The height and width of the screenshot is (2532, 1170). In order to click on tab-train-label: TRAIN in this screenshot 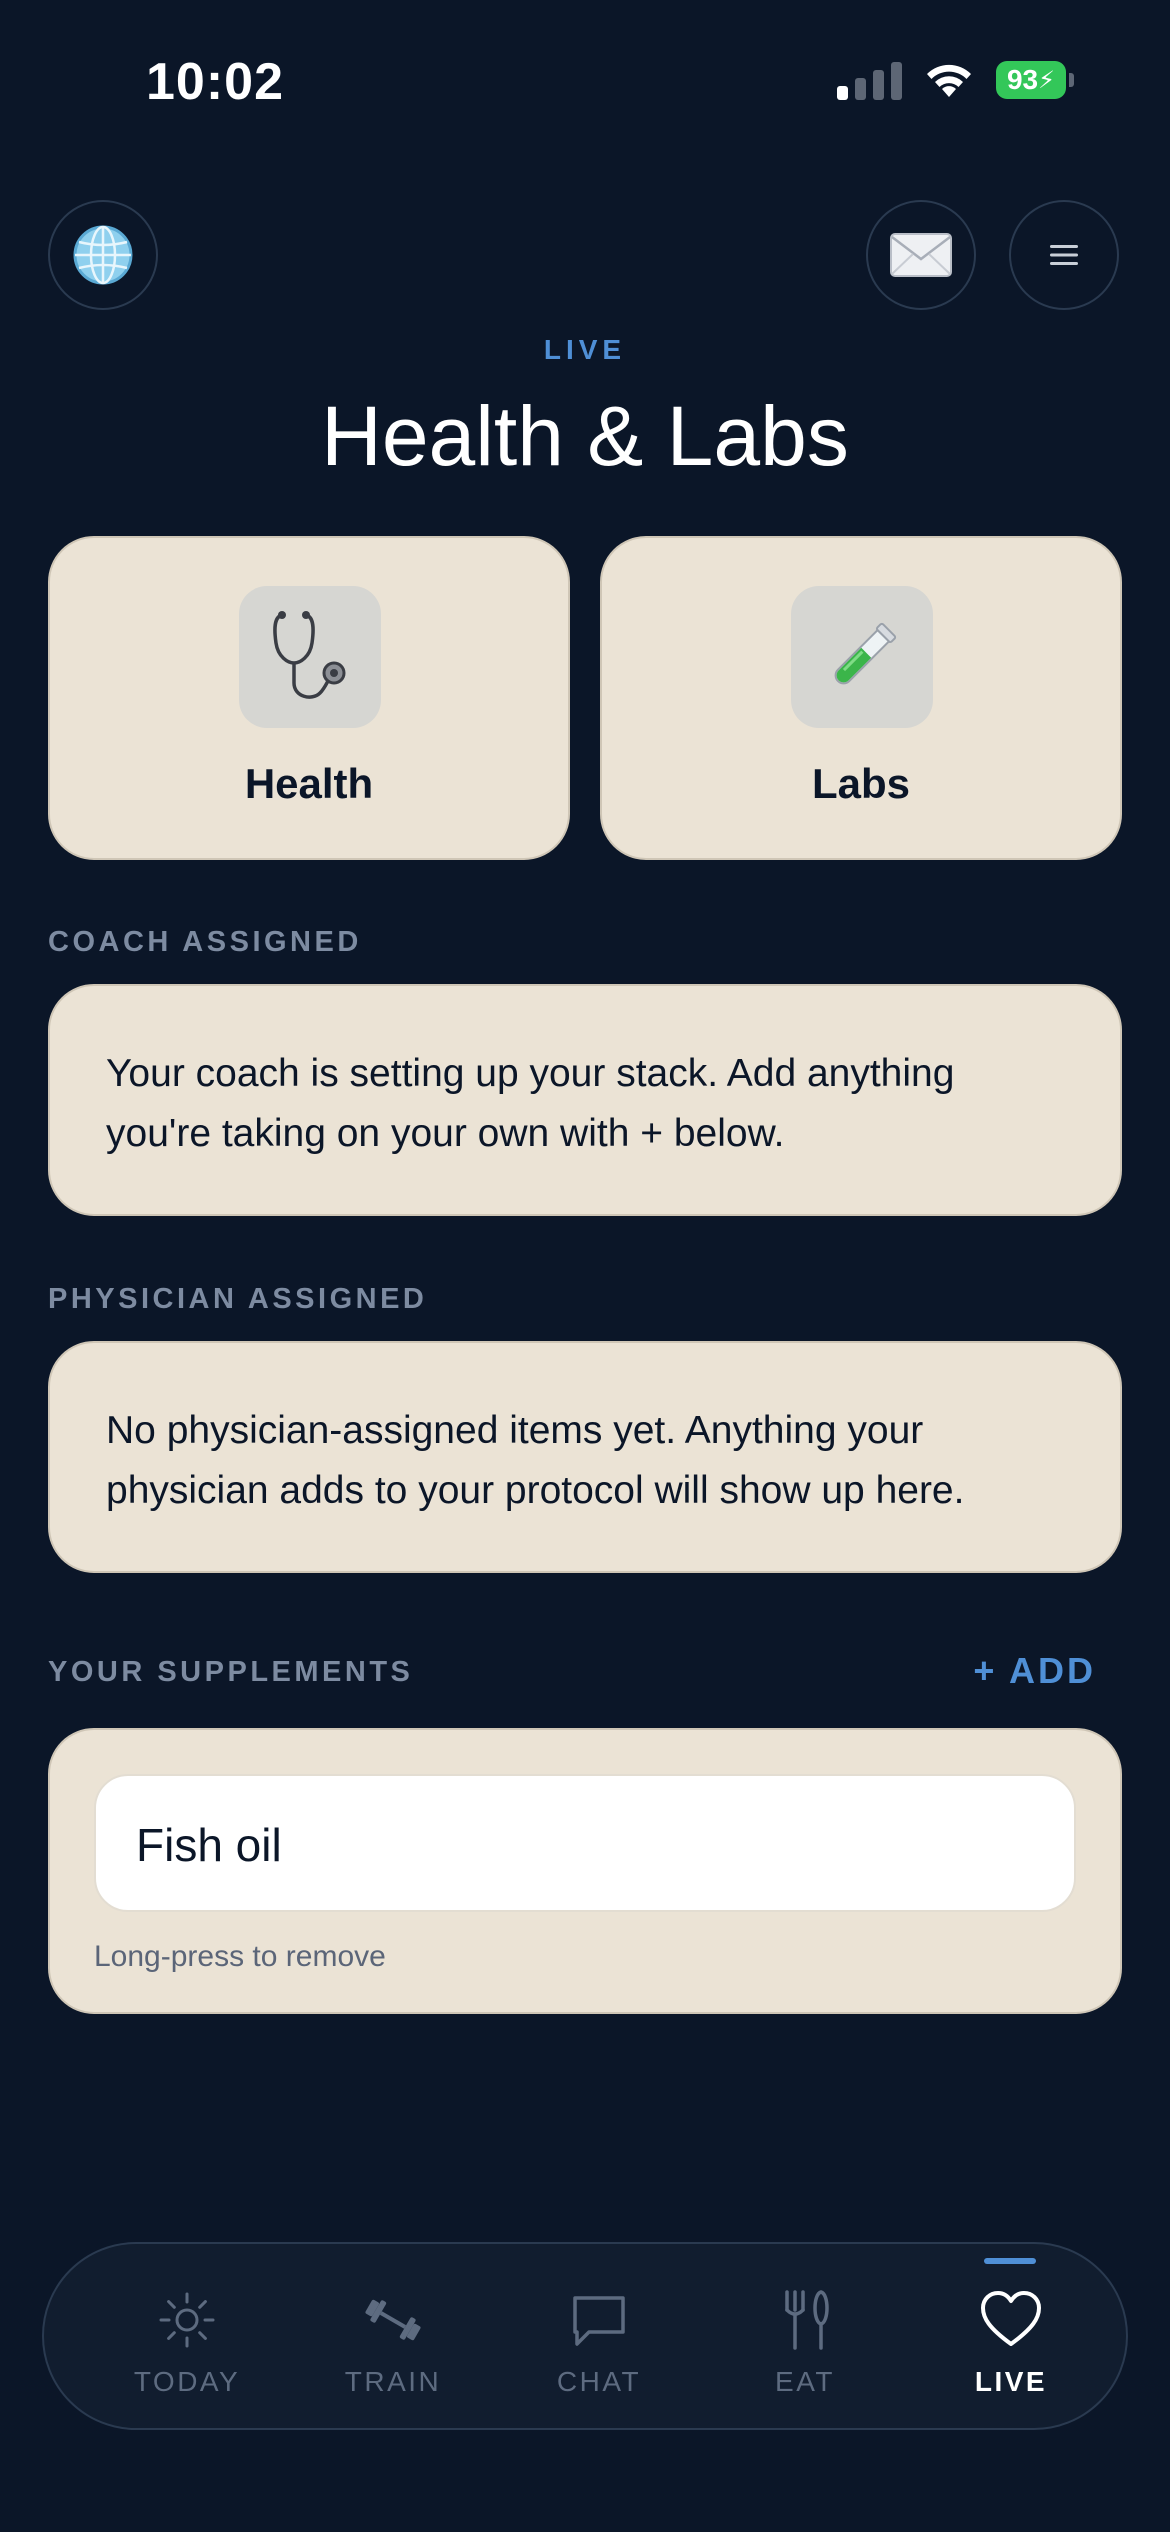, I will do `click(393, 2381)`.